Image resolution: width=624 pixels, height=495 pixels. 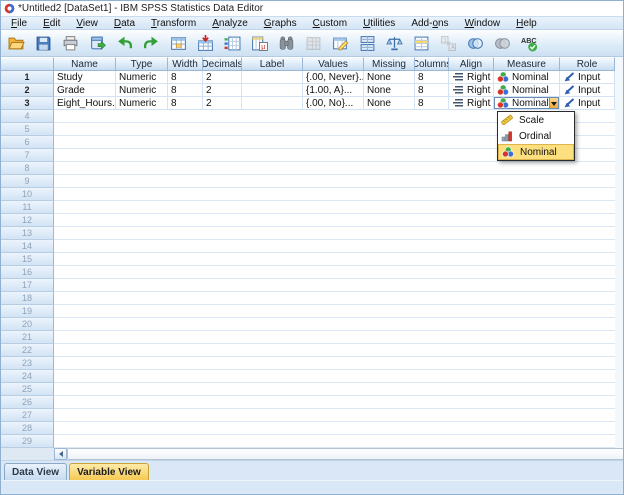 What do you see at coordinates (27, 324) in the screenshot?
I see `row-header-20: 20` at bounding box center [27, 324].